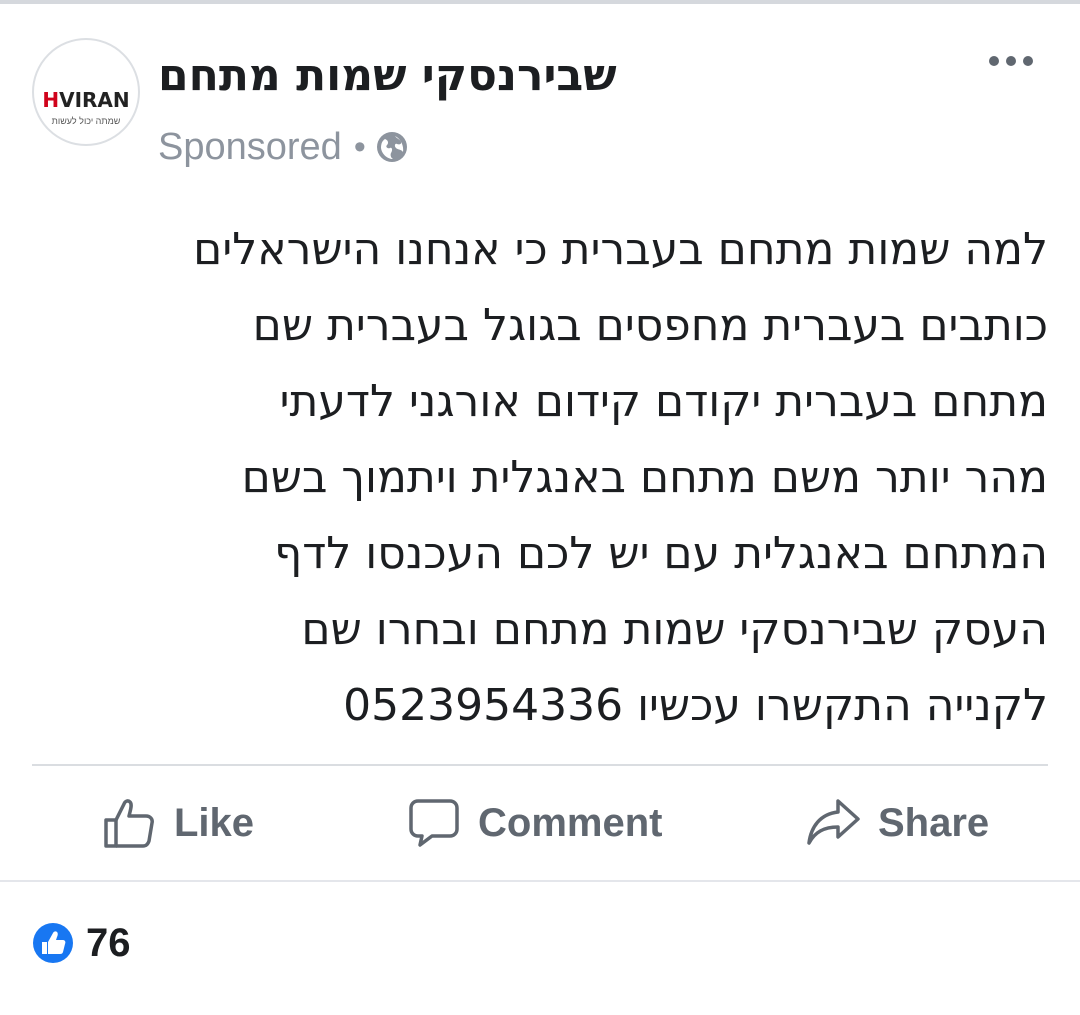  Describe the element at coordinates (86, 121) in the screenshot. I see `avatar-tagline: שמתה יכול לעשות` at that location.